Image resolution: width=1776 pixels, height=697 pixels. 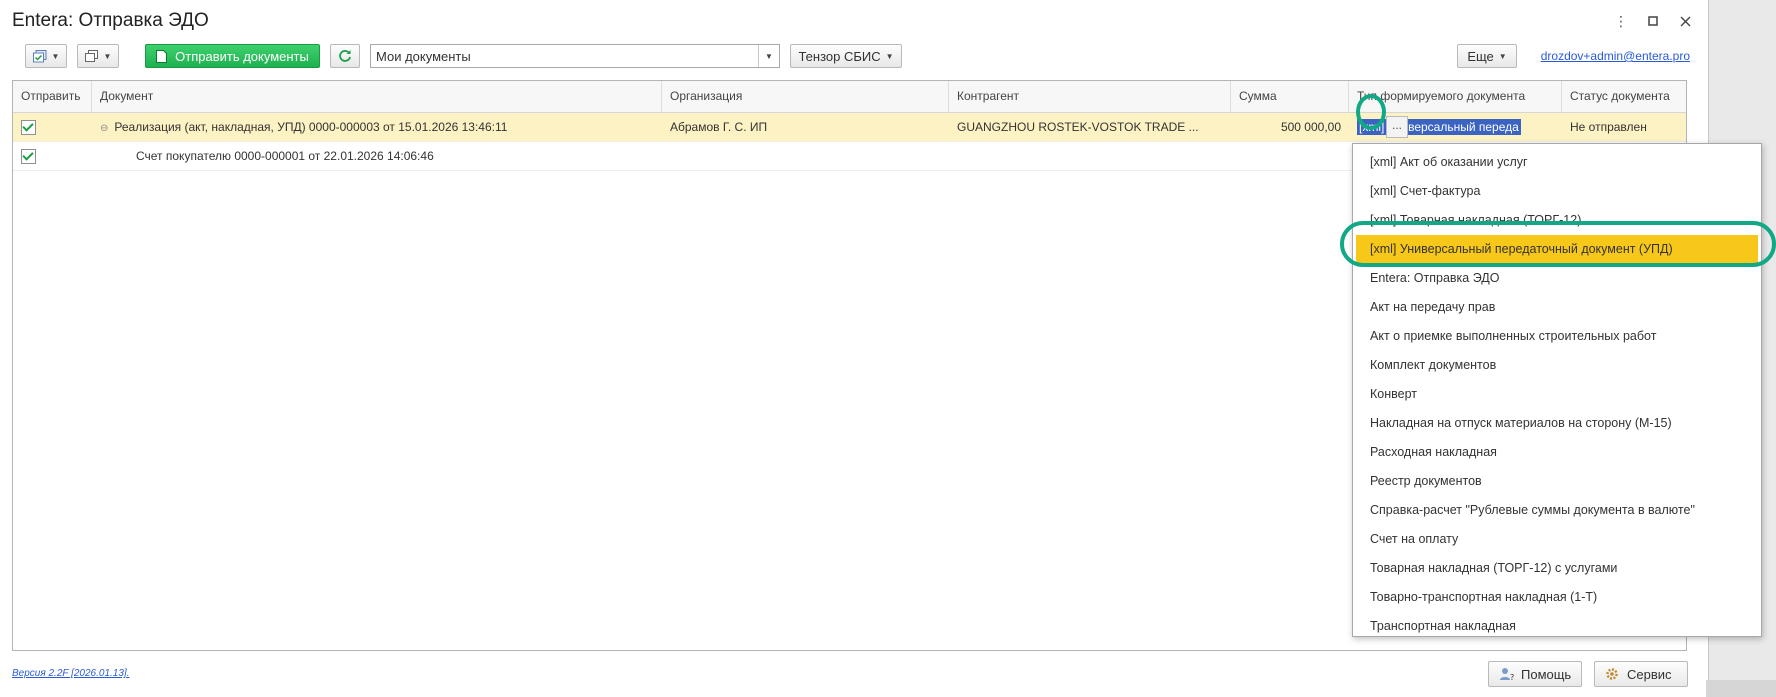 I want to click on checklist-icon, so click(x=39, y=55).